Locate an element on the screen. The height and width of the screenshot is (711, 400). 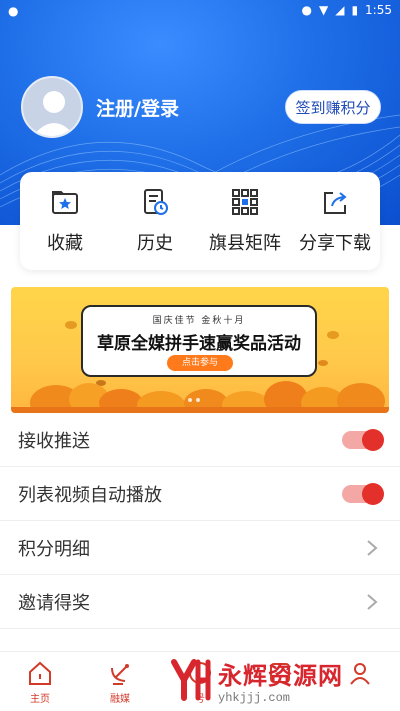
push-toggle is located at coordinates (363, 440).